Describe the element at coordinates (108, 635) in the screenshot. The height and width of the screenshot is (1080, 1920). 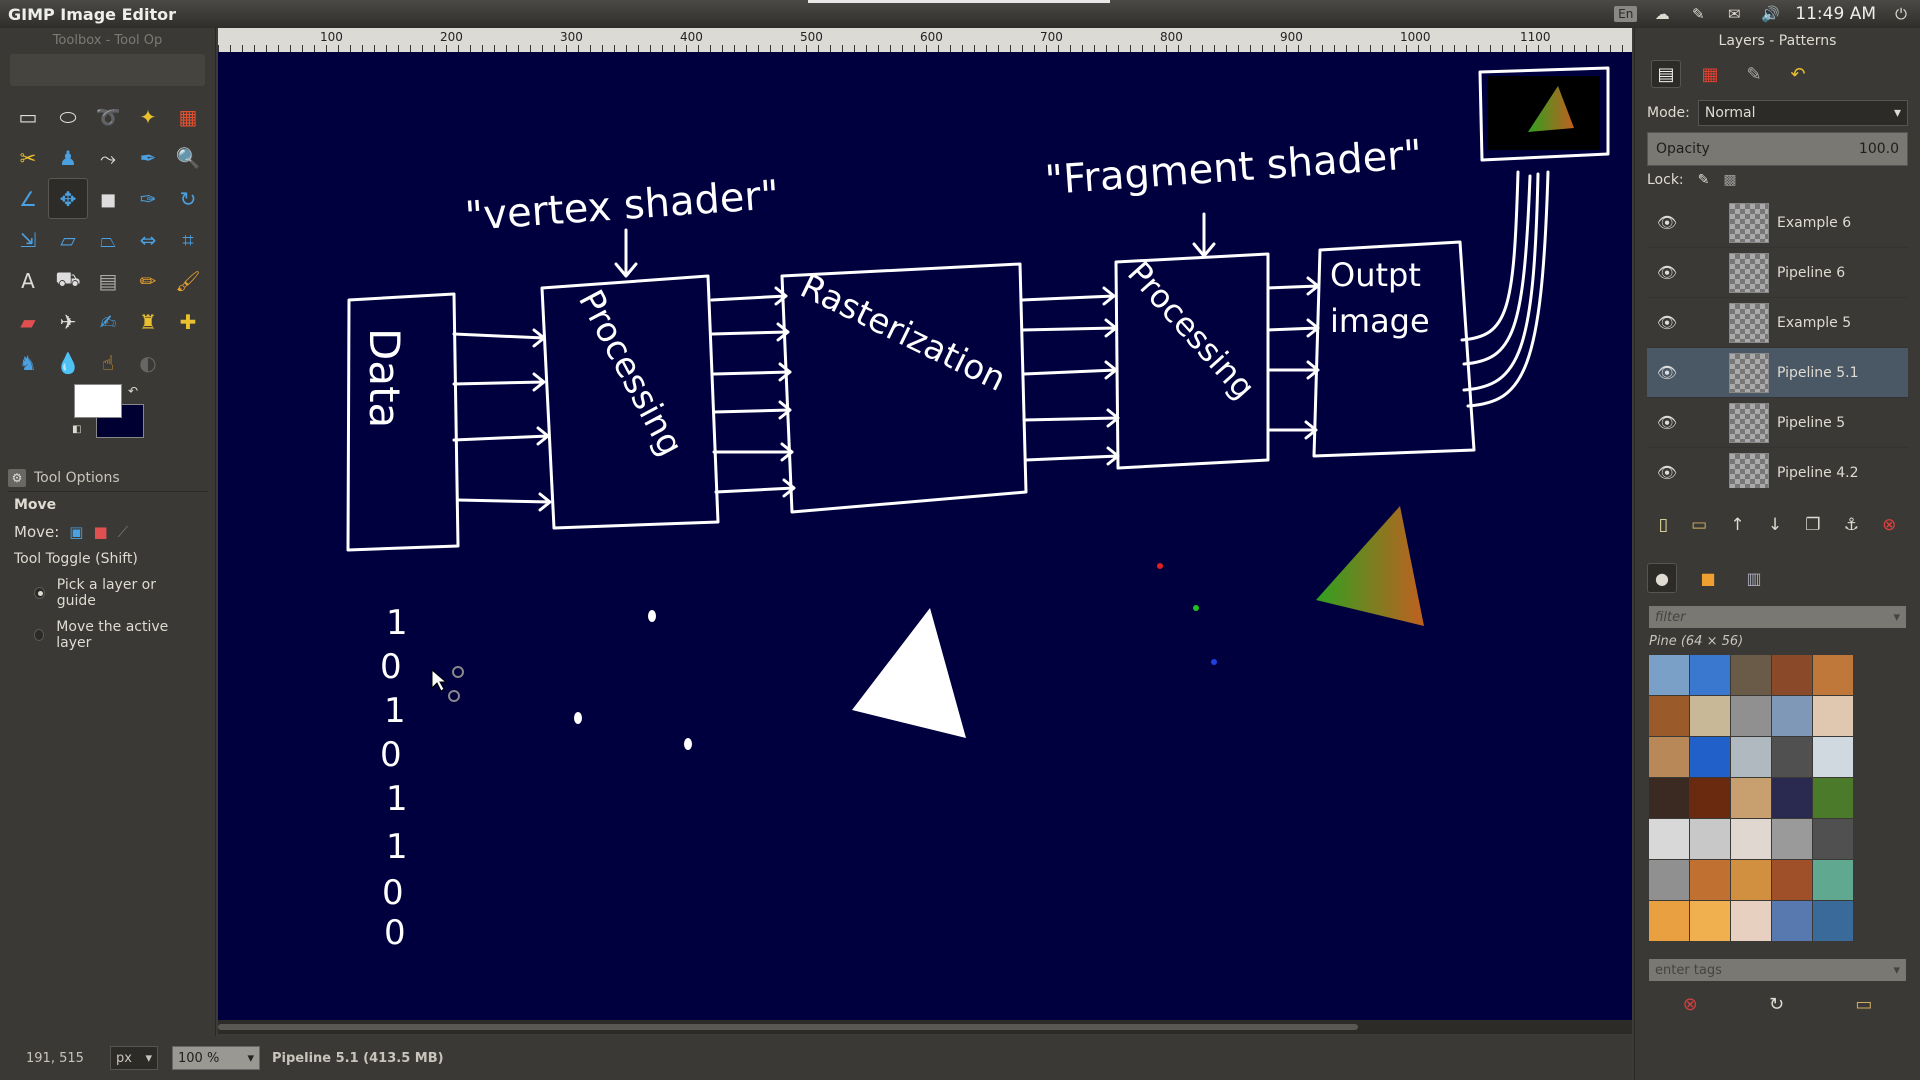
I see `radio-move-active: Move the active layer` at that location.